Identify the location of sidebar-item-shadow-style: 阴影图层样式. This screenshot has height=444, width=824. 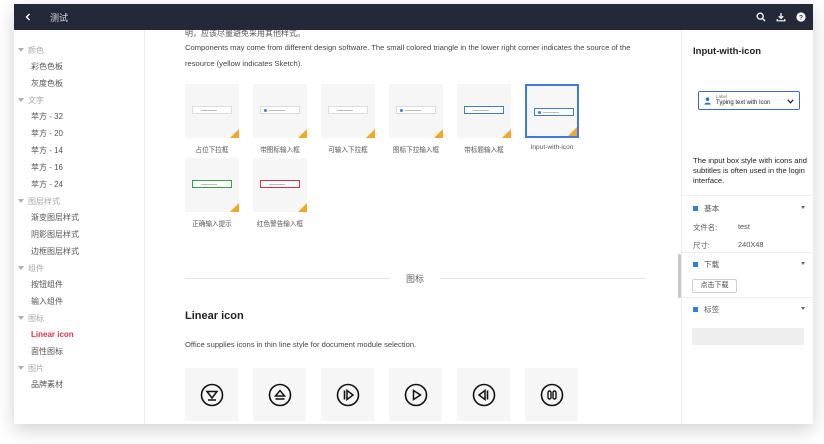
(79, 234).